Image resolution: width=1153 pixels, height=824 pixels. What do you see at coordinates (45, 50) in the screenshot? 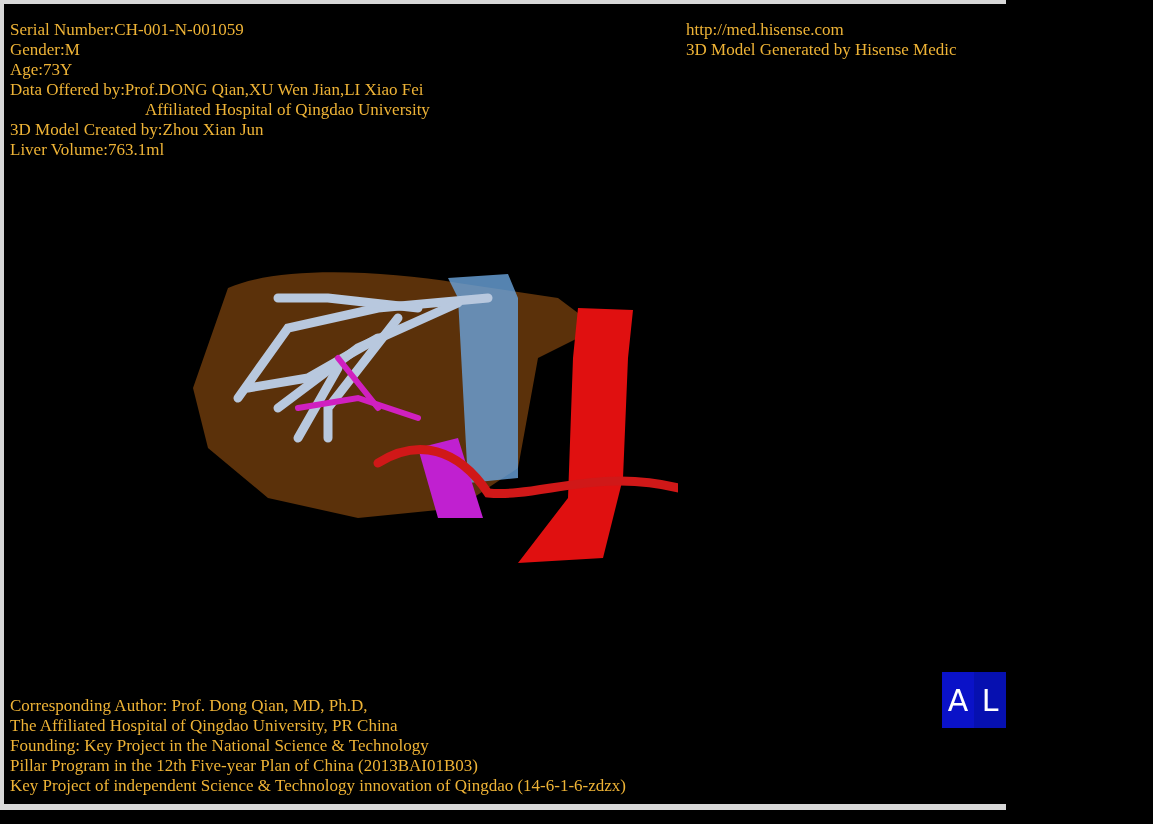
I see `patient-info-text: Gender:M` at bounding box center [45, 50].